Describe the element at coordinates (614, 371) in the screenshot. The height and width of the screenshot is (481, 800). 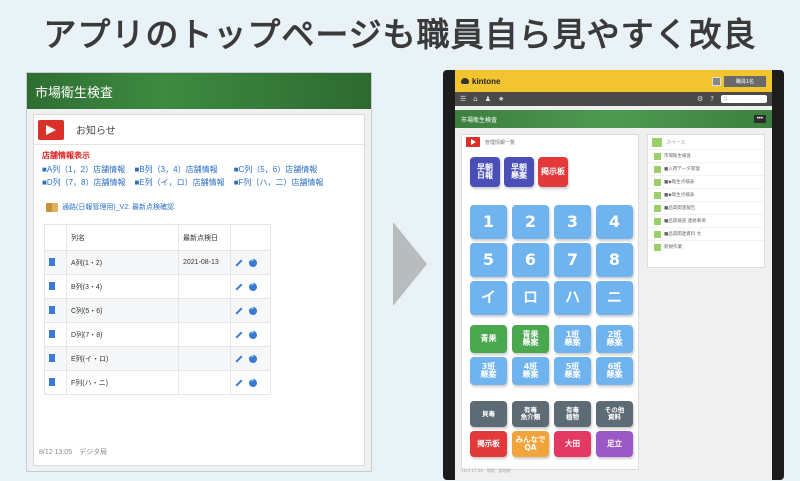
I see `app-tile: 6班 懸案` at that location.